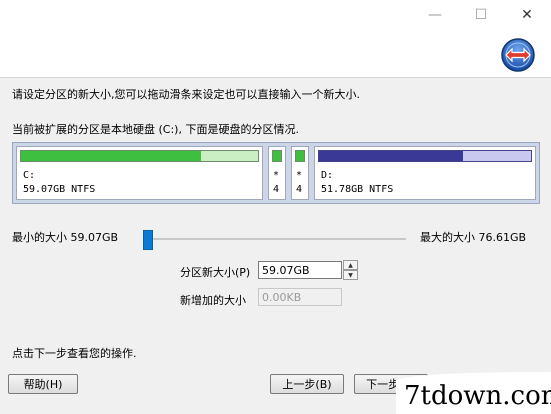  What do you see at coordinates (59, 189) in the screenshot?
I see `partition-info: 59.07GB NTFS` at bounding box center [59, 189].